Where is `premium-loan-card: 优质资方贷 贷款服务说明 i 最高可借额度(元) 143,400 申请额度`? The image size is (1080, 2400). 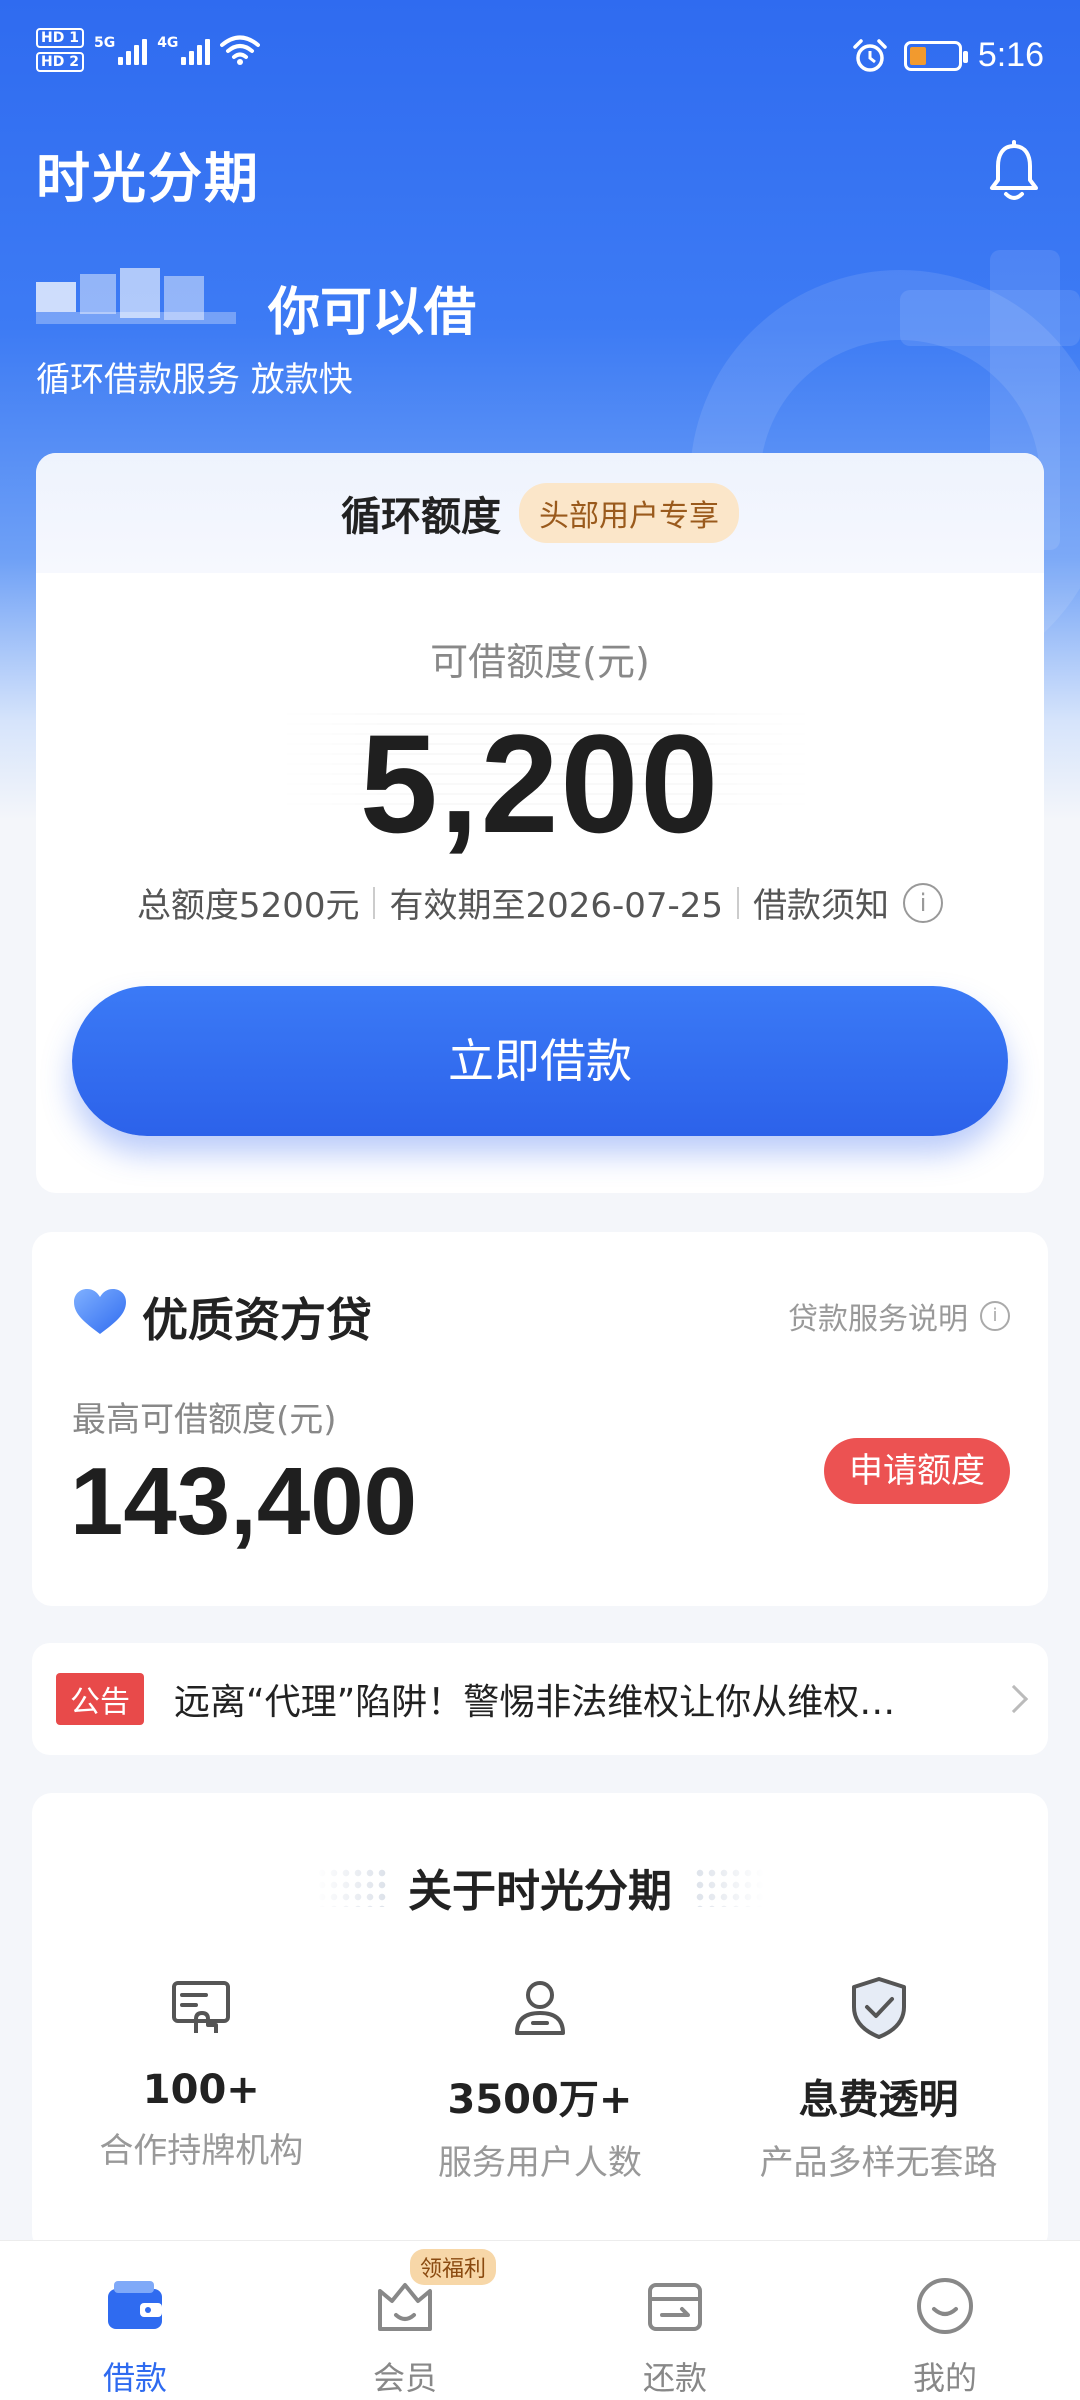
premium-loan-card: 优质资方贷 贷款服务说明 i 最高可借额度(元) 143,400 申请额度 is located at coordinates (540, 1419).